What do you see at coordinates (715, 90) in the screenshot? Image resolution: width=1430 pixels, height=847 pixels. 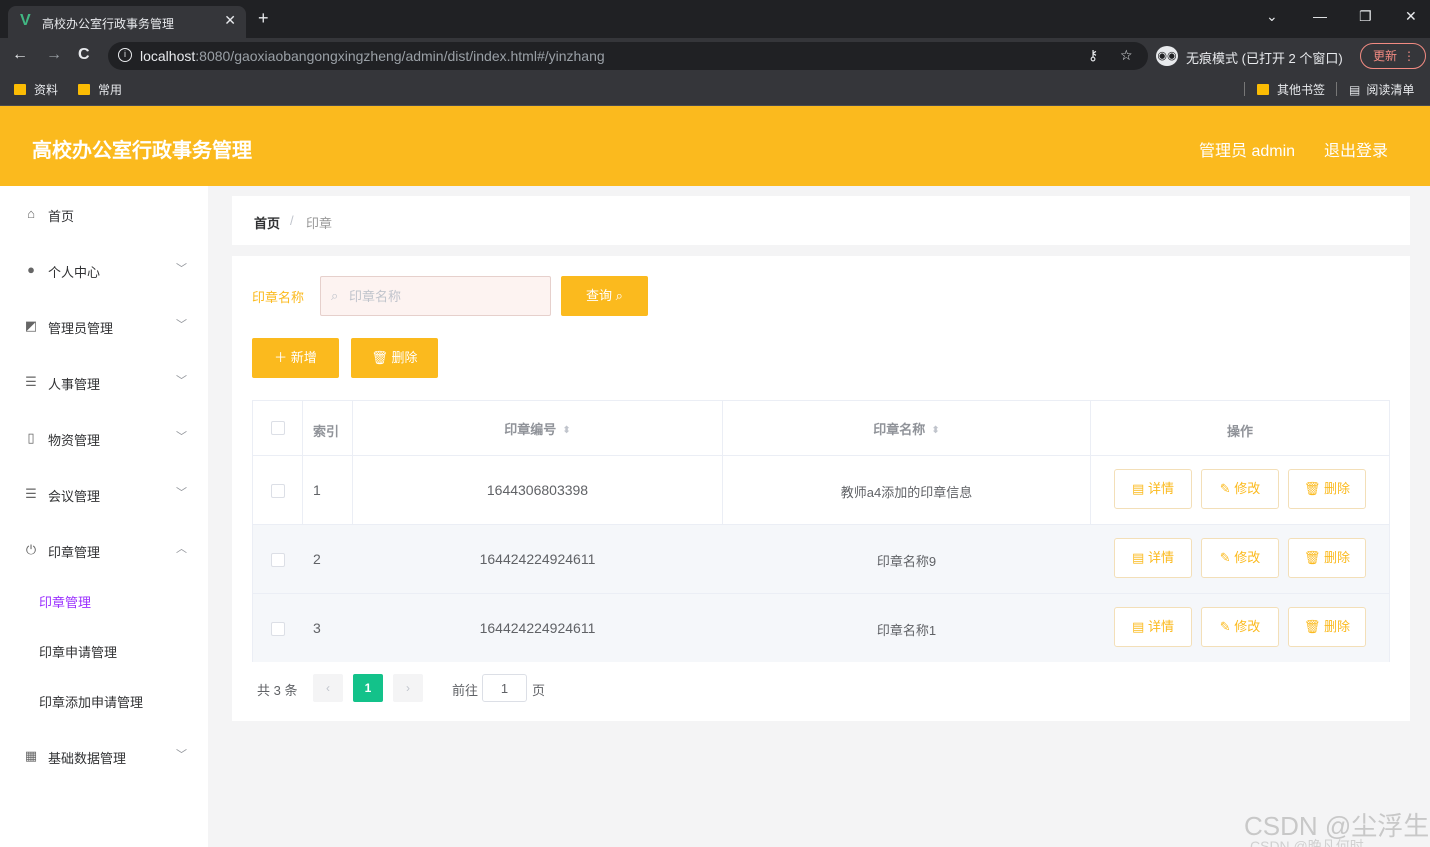 I see `bookmarks-bar: 资料 常用 其他书签 ▤ 阅读清单` at bounding box center [715, 90].